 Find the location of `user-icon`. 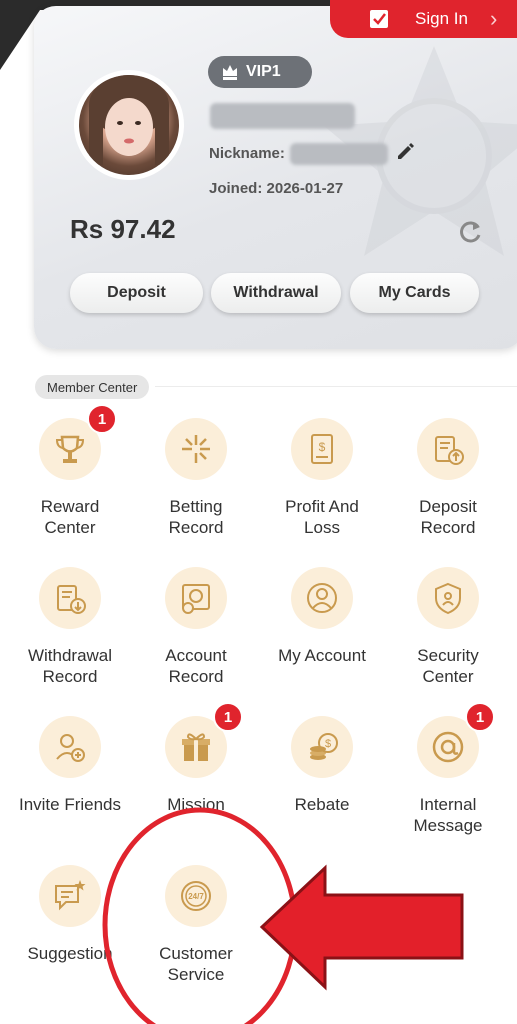

user-icon is located at coordinates (322, 598).